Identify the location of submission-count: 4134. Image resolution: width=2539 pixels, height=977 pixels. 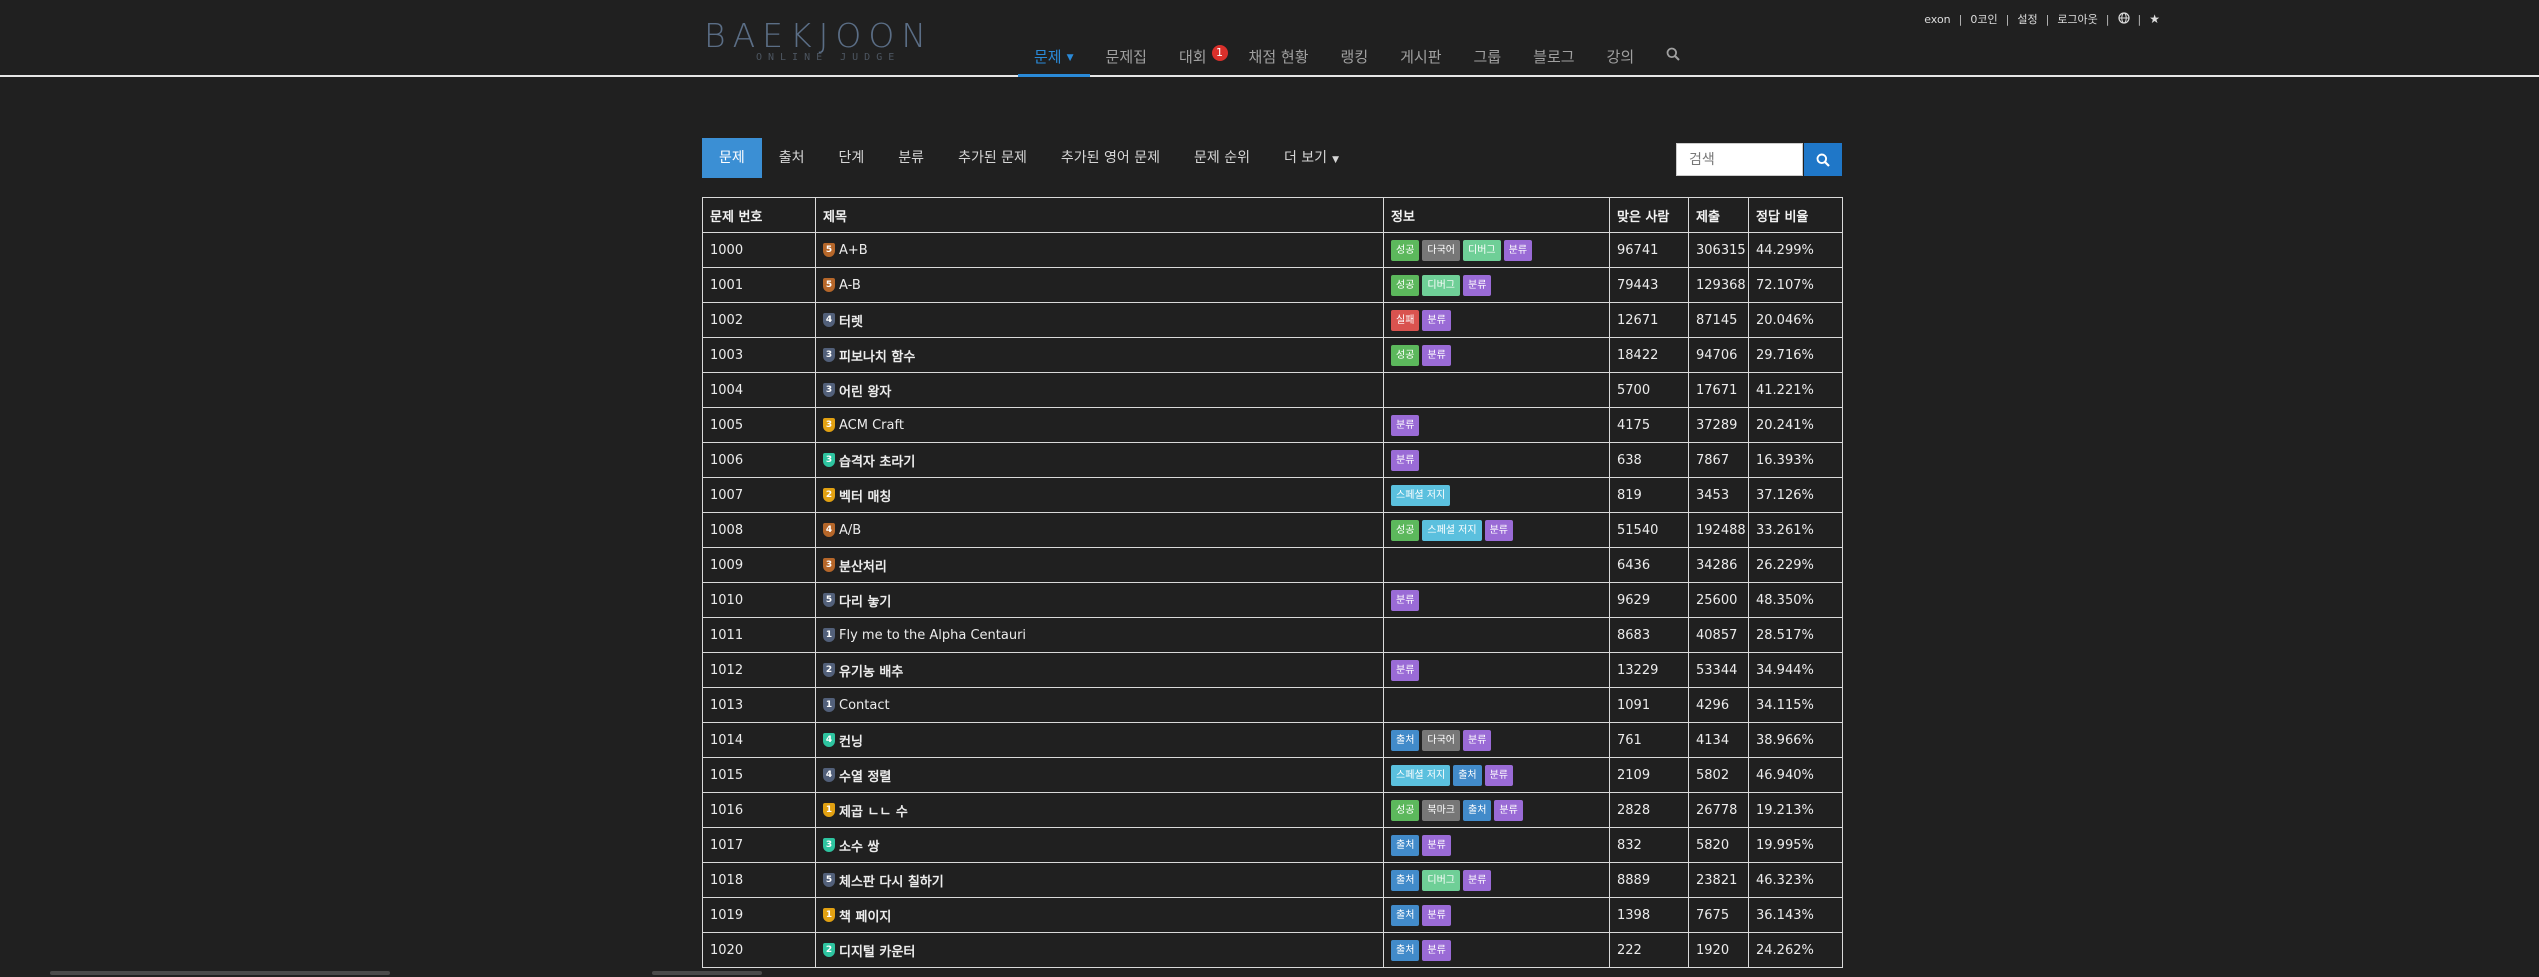
(1718, 740).